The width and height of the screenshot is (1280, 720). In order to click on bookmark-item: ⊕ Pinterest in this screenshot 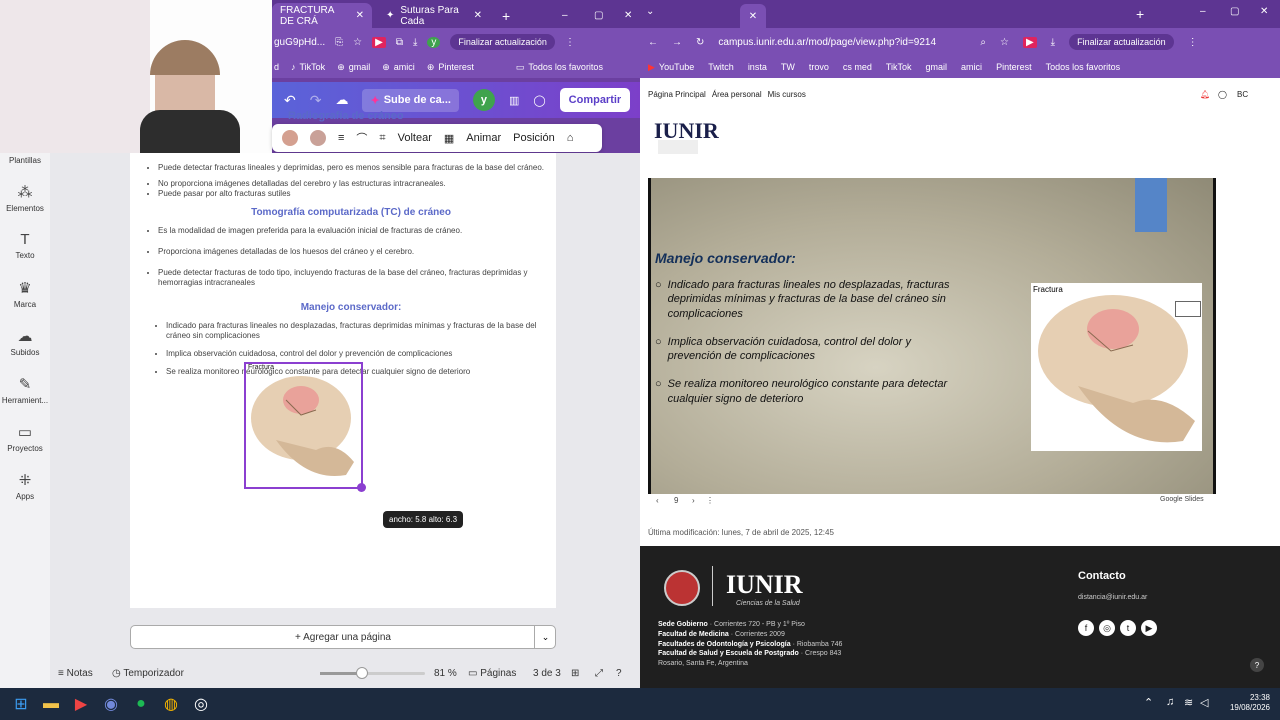, I will do `click(450, 67)`.